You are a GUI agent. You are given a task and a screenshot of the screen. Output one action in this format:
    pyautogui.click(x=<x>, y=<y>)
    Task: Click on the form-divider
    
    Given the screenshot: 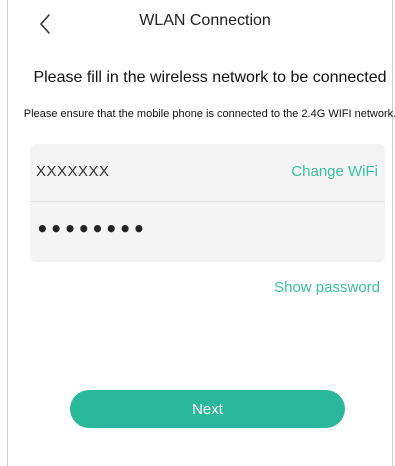 What is the action you would take?
    pyautogui.click(x=207, y=201)
    